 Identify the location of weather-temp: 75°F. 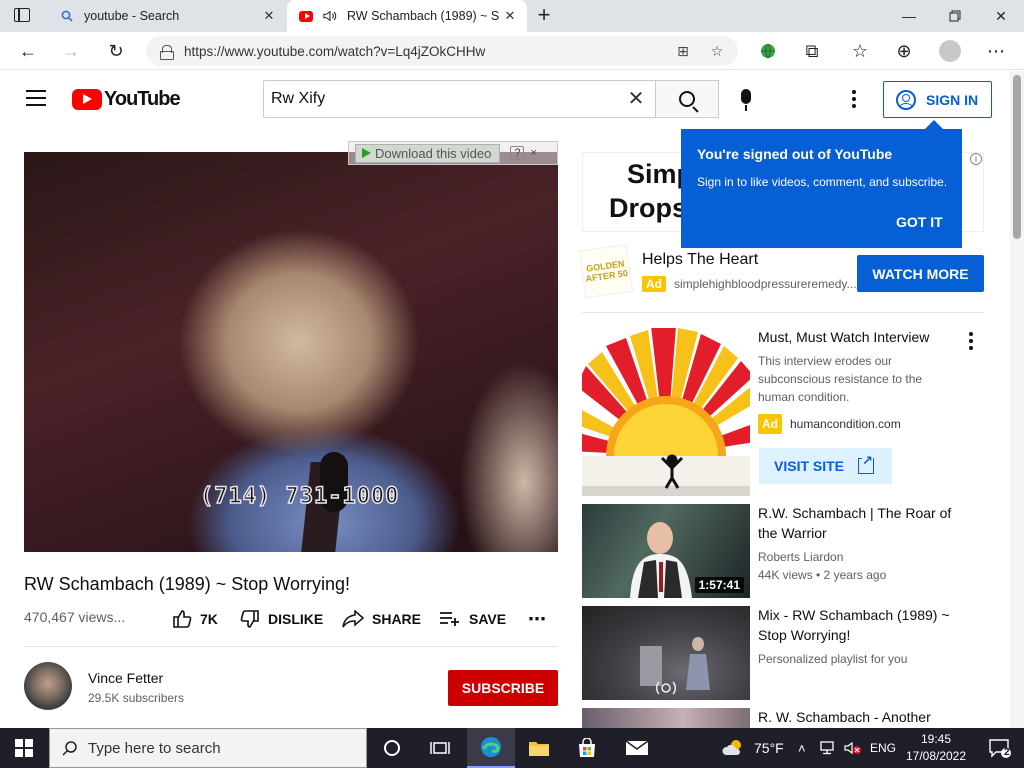
(769, 748).